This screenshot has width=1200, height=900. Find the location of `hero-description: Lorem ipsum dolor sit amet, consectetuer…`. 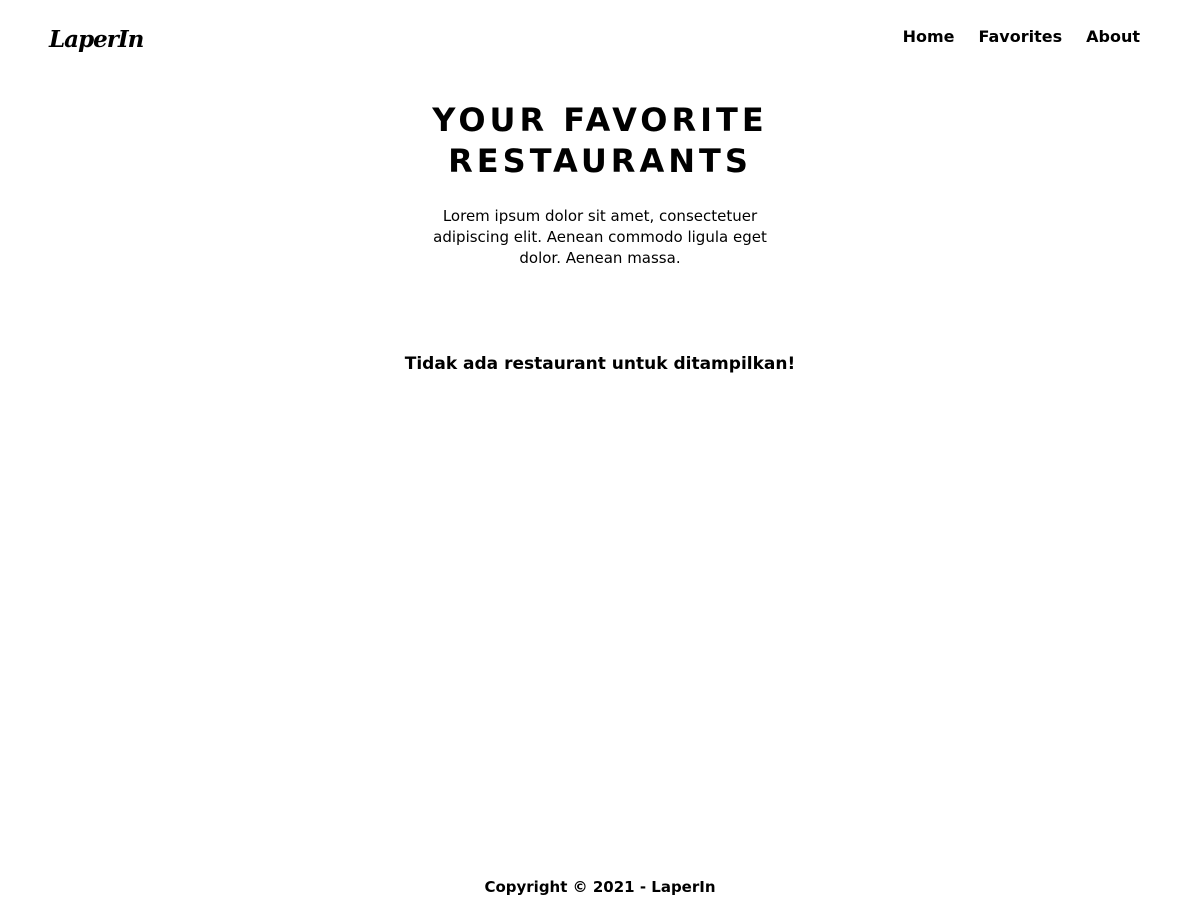

hero-description: Lorem ipsum dolor sit amet, consectetuer… is located at coordinates (600, 237).